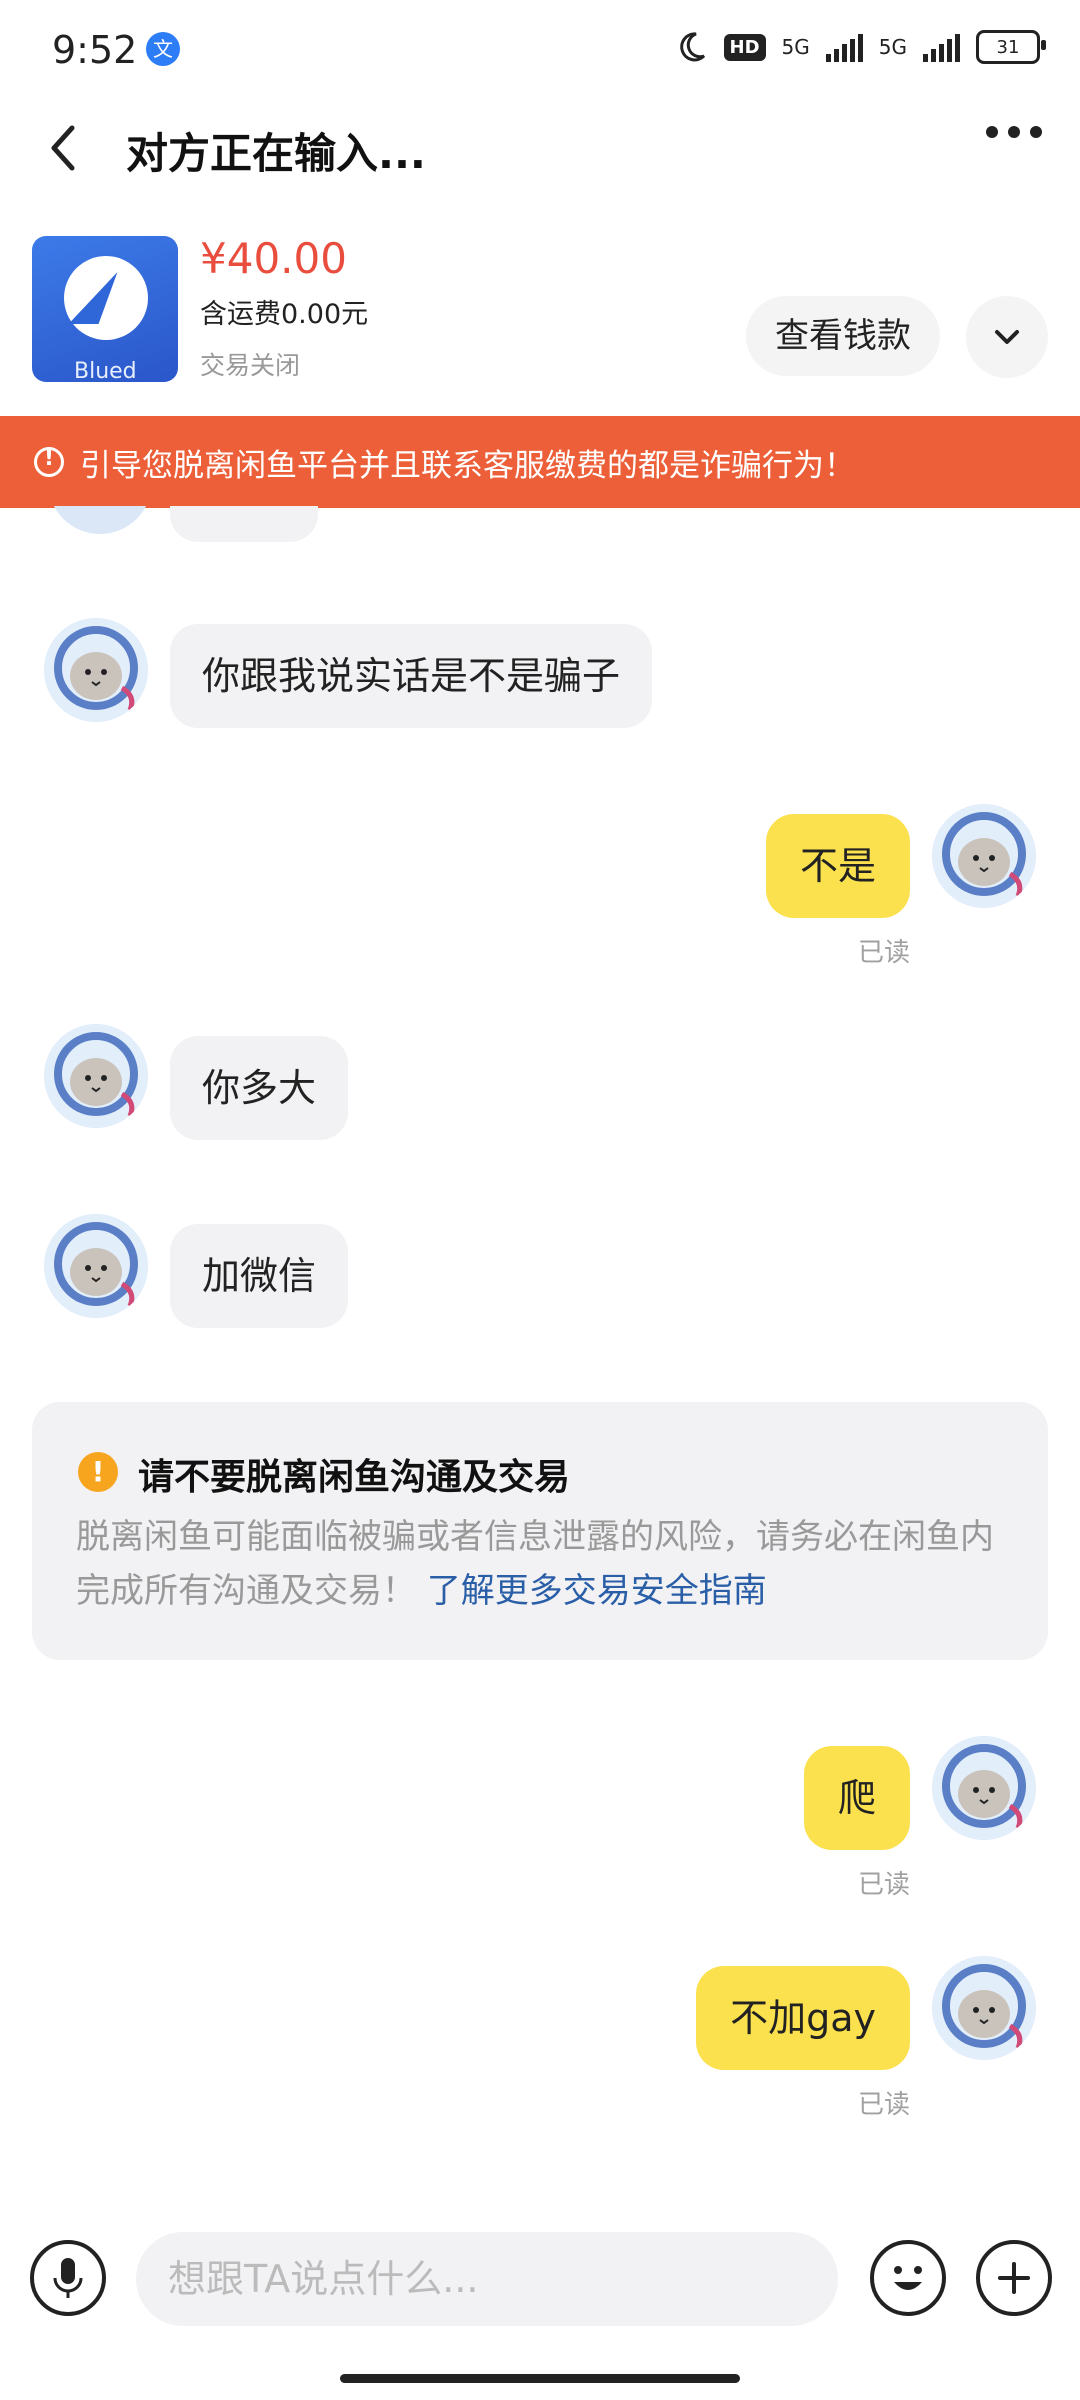 The width and height of the screenshot is (1080, 2400). Describe the element at coordinates (856, 1798) in the screenshot. I see `message-bubble-mine: 爬` at that location.